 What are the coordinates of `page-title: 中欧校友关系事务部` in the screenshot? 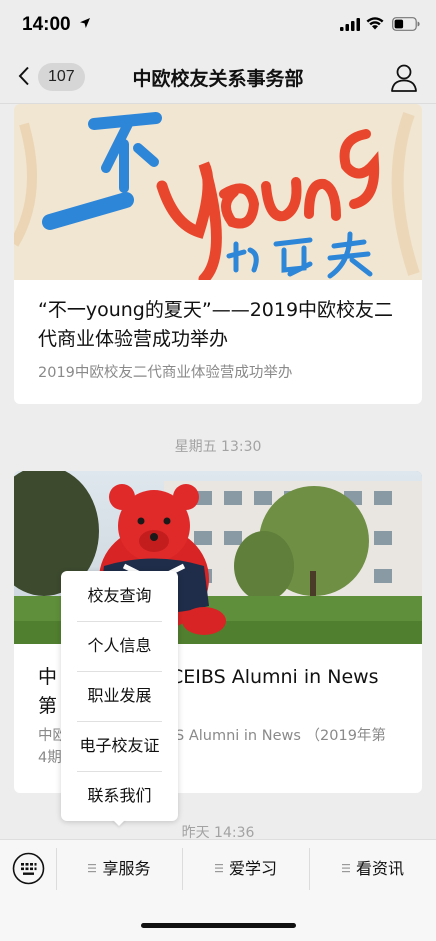 It's located at (218, 79).